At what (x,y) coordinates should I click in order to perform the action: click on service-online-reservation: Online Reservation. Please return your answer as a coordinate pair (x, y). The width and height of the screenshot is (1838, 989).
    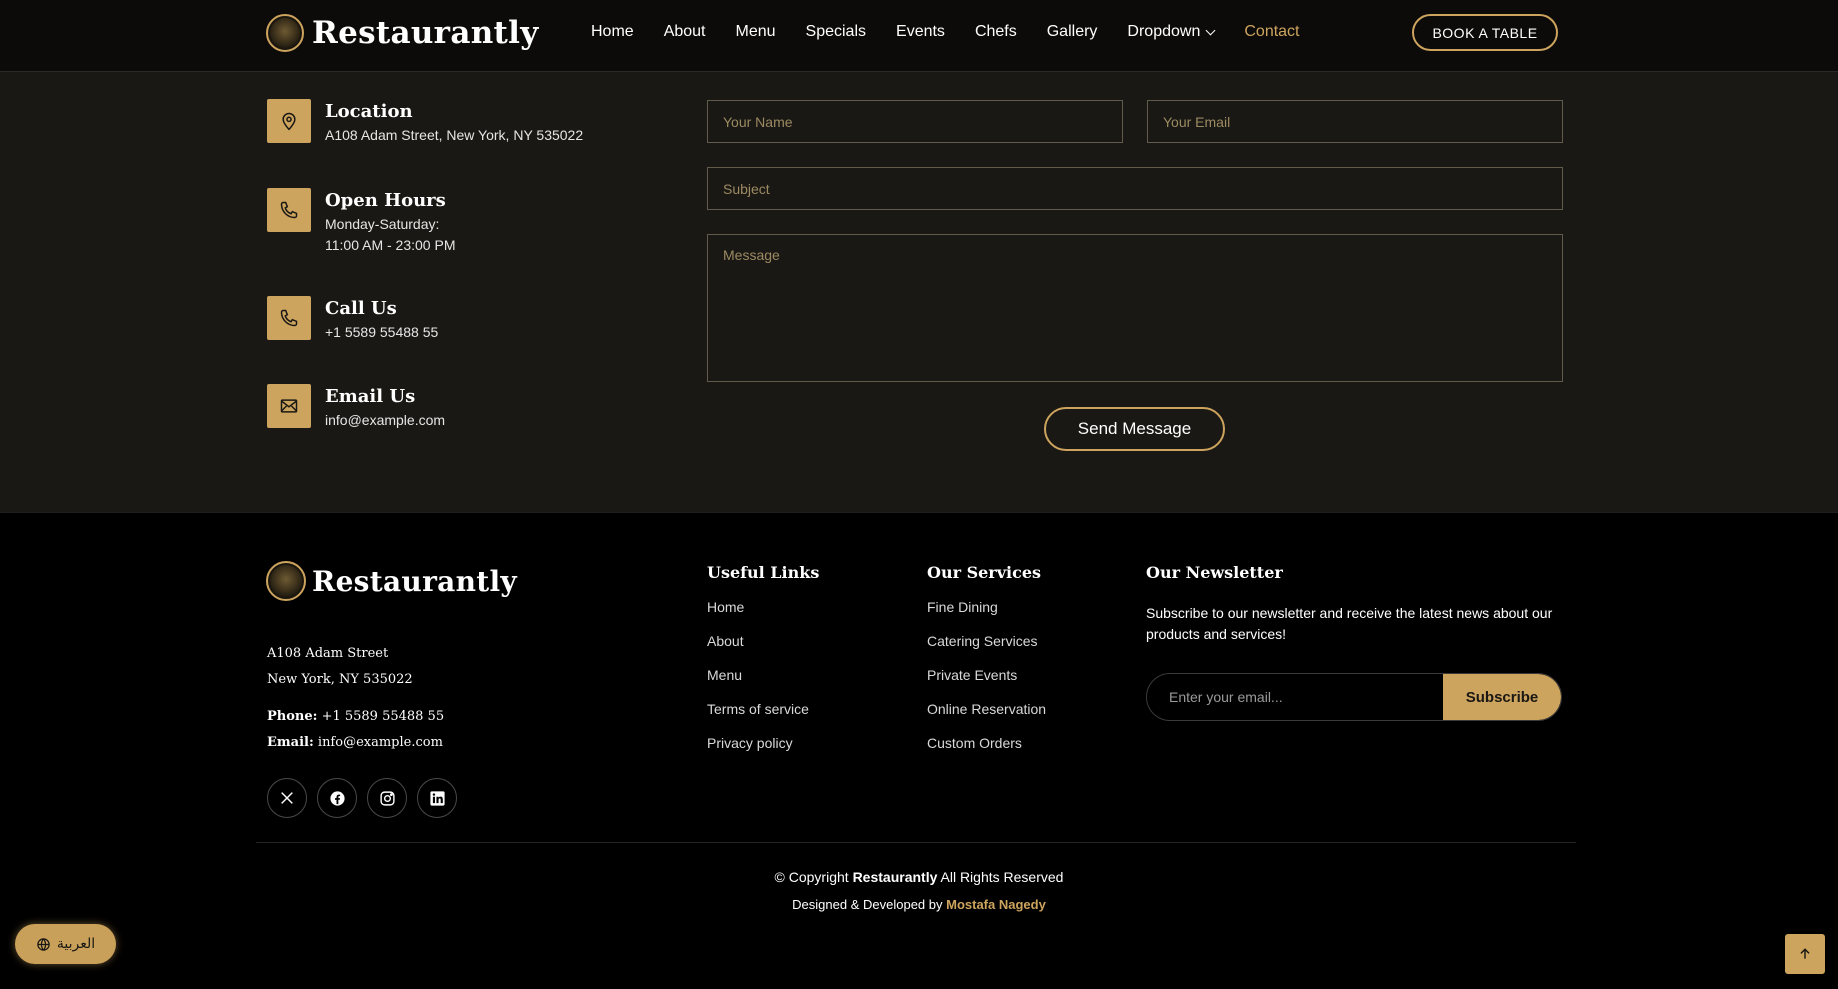
    Looking at the image, I should click on (986, 717).